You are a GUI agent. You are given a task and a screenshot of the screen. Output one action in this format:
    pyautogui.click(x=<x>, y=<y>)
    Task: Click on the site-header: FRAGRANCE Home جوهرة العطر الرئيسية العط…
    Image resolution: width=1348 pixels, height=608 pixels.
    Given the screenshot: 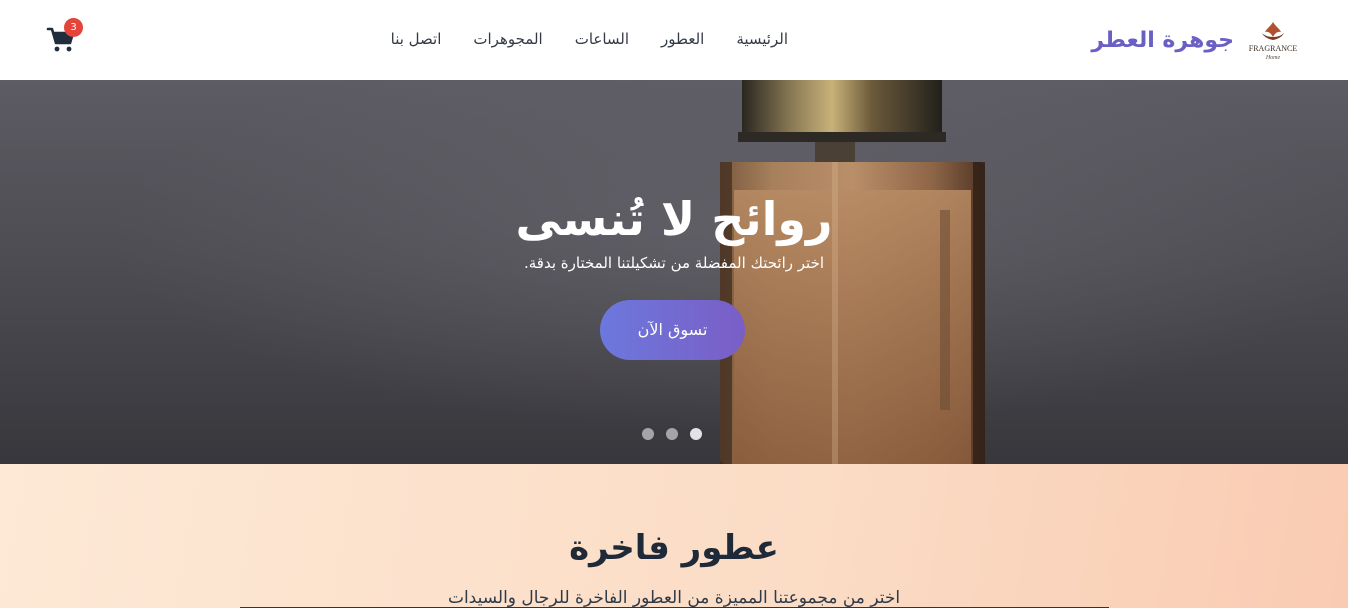 What is the action you would take?
    pyautogui.click(x=674, y=40)
    